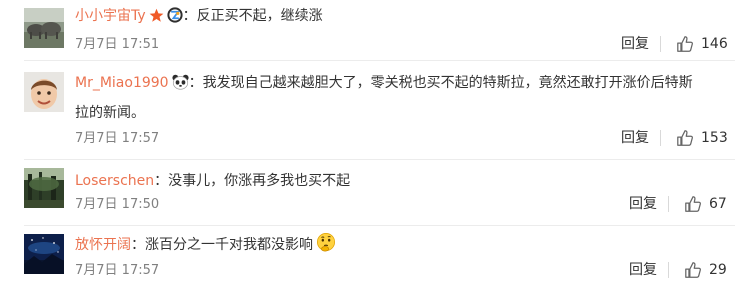 The width and height of the screenshot is (747, 289). I want to click on comment-timestamp: 7月7日 17:50, so click(117, 204).